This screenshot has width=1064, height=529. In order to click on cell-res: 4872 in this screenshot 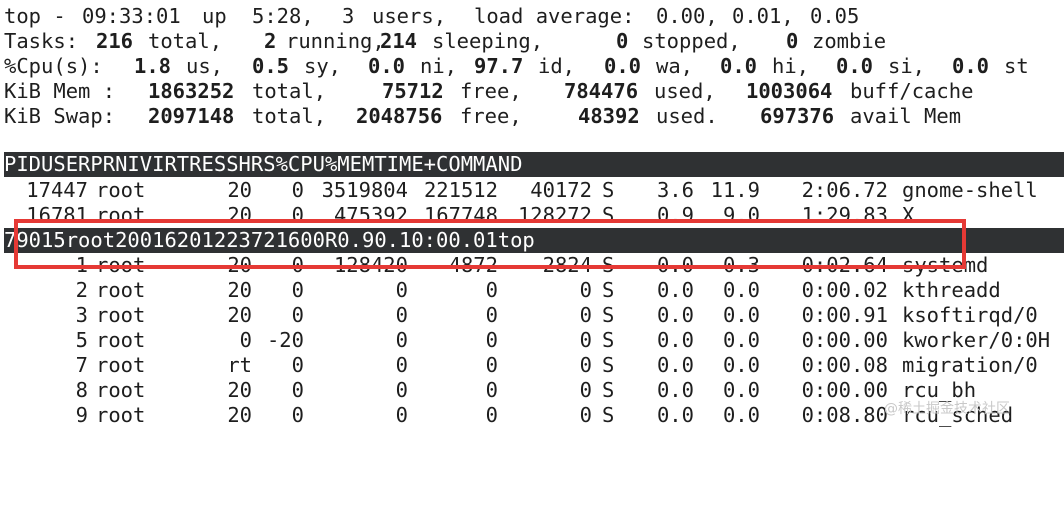, I will do `click(473, 265)`.